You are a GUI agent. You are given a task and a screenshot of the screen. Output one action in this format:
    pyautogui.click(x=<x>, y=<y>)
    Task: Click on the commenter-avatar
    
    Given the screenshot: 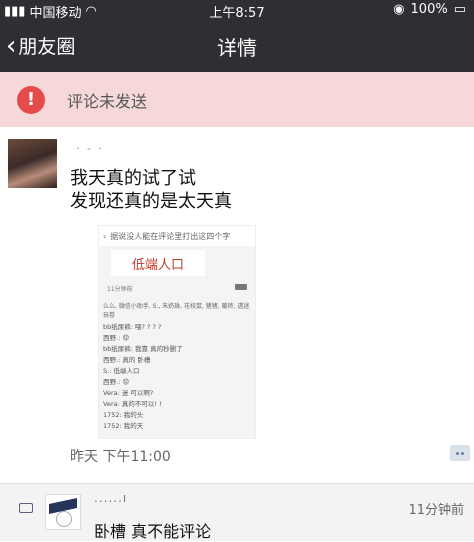 What is the action you would take?
    pyautogui.click(x=63, y=512)
    